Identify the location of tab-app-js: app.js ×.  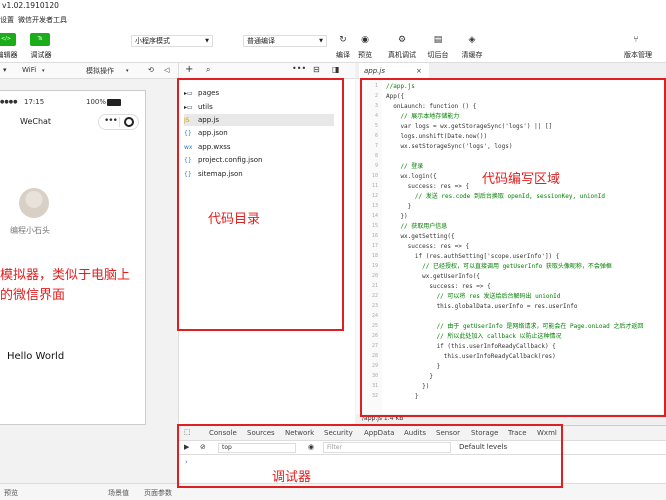
(394, 71).